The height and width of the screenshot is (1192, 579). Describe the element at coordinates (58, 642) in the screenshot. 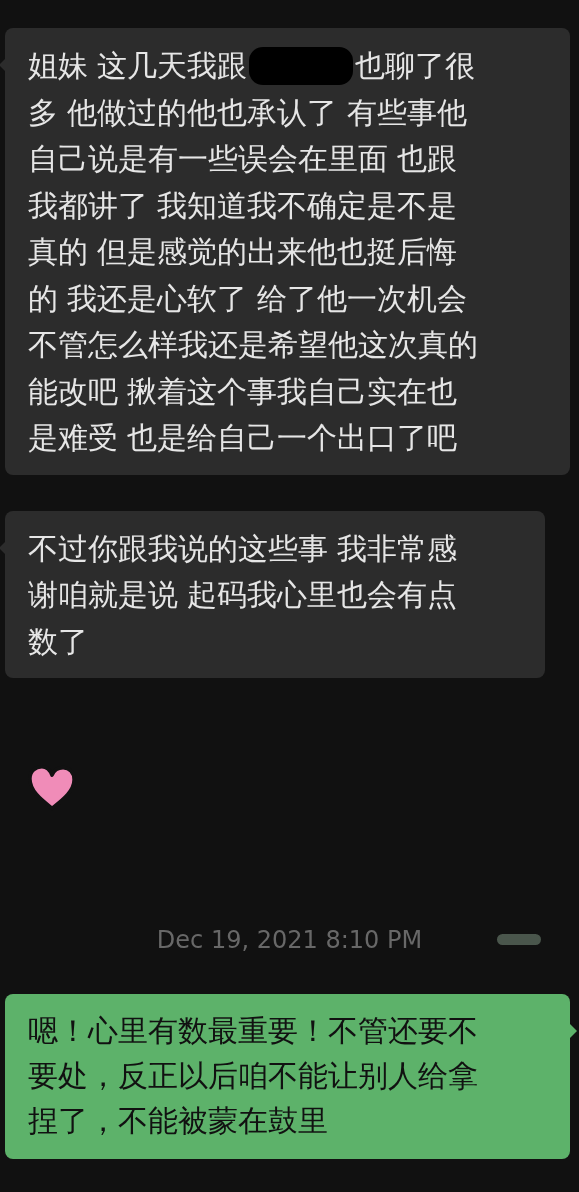

I see `message-text: 数了` at that location.